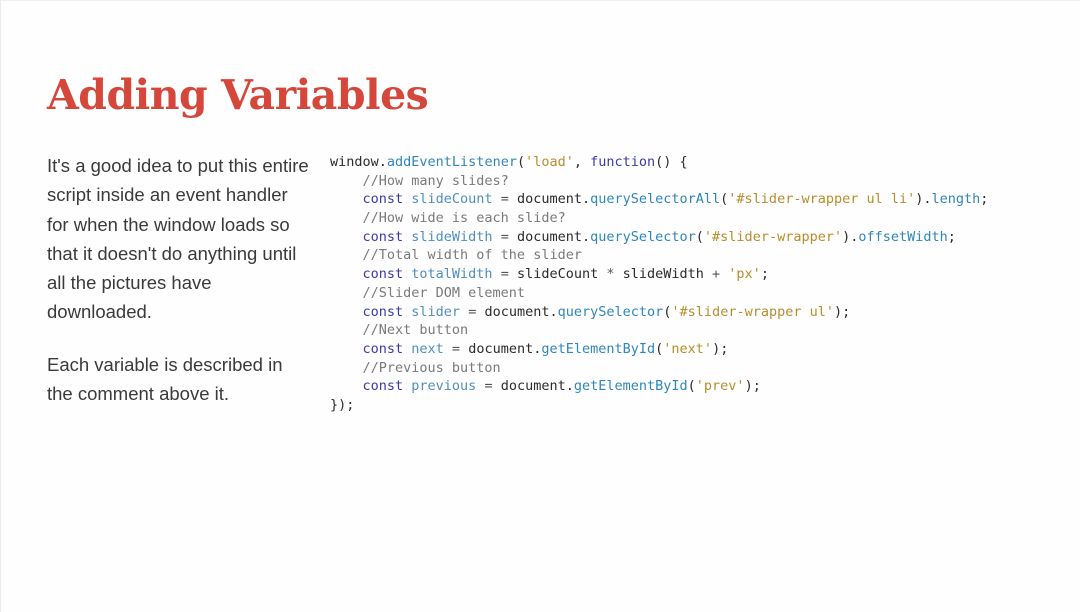 This screenshot has height=612, width=1080. I want to click on code-token: //Slider DOM element, so click(428, 292).